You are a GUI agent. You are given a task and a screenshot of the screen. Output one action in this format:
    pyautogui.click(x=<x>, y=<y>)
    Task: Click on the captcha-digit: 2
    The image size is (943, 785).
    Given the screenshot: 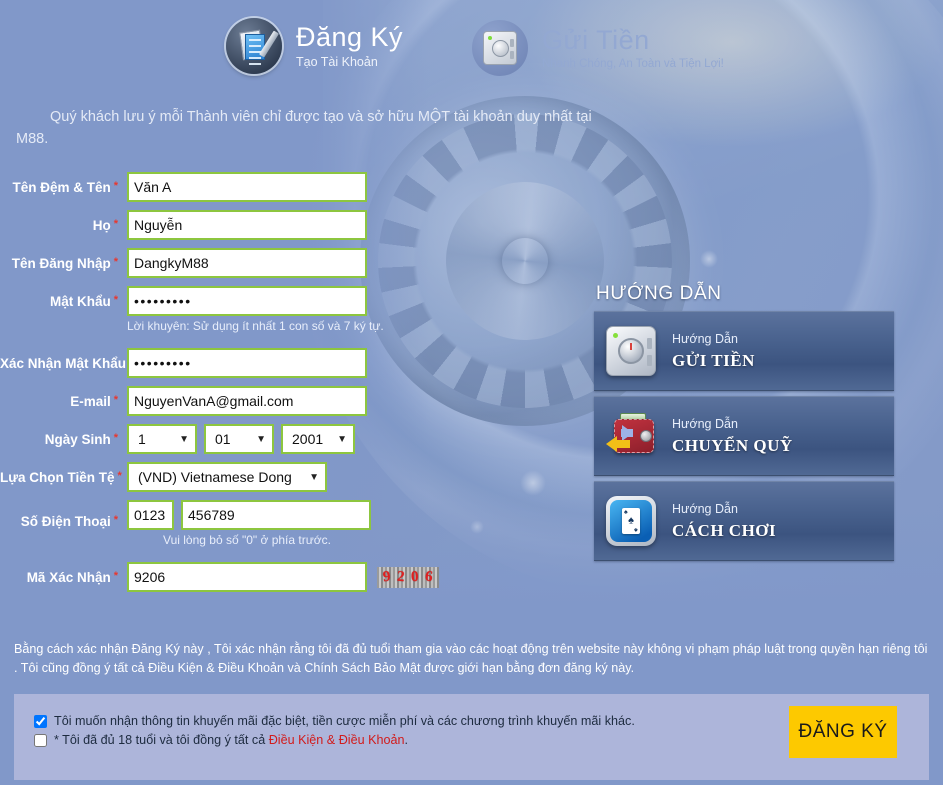 What is the action you would take?
    pyautogui.click(x=401, y=576)
    